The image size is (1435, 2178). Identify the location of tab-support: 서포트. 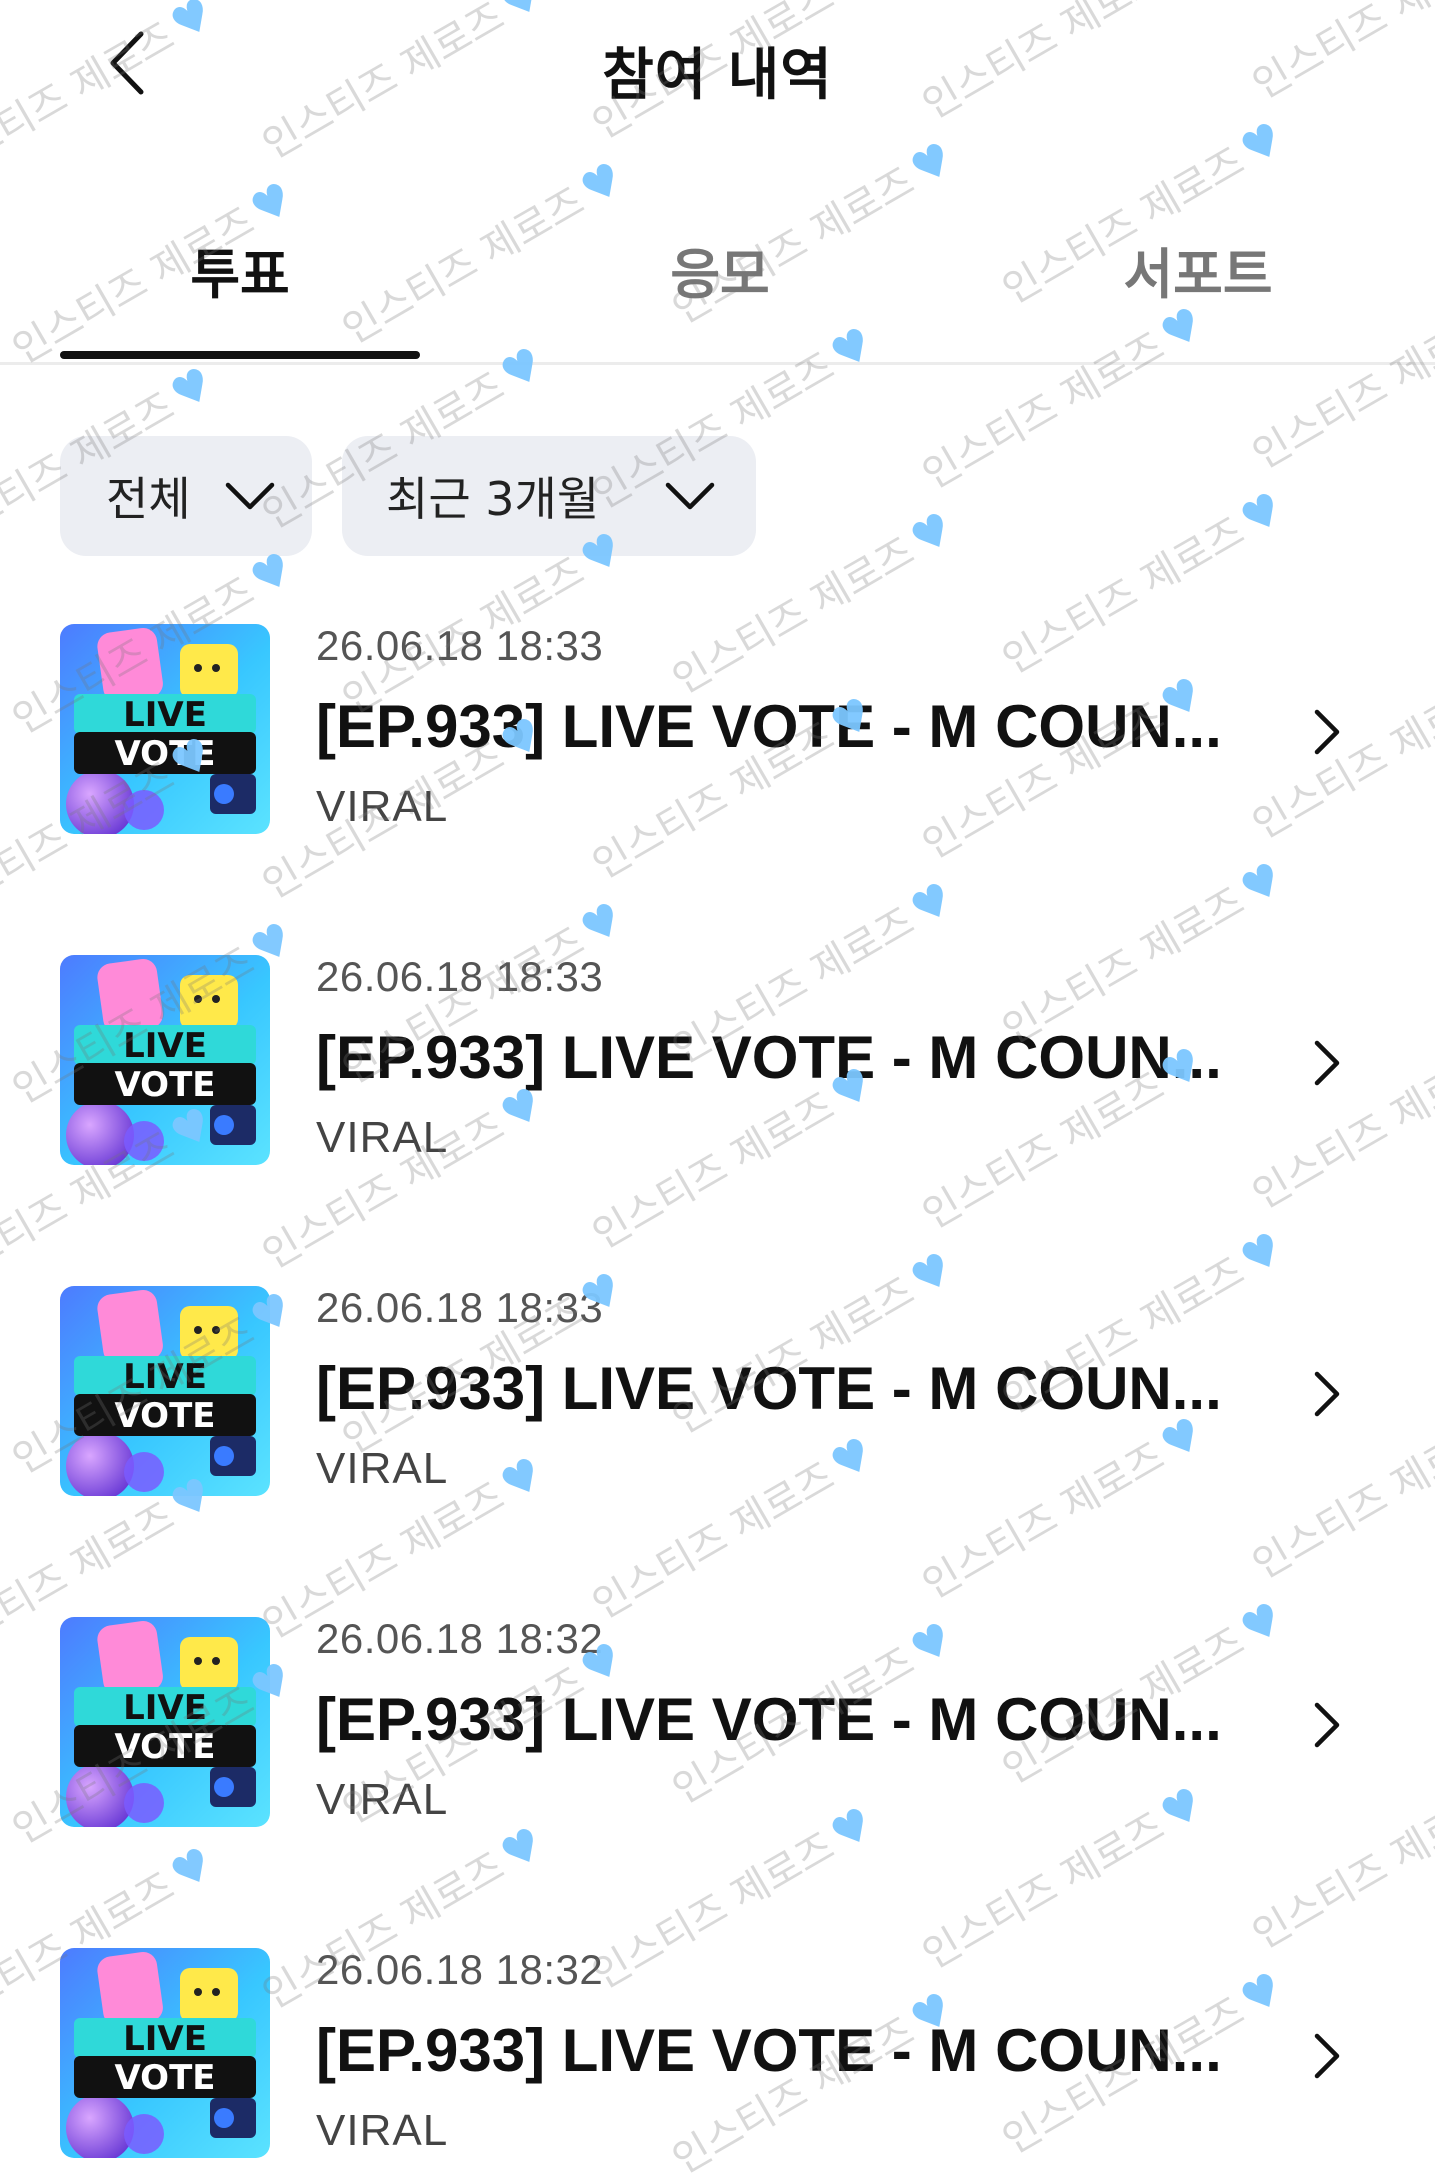
(1198, 289).